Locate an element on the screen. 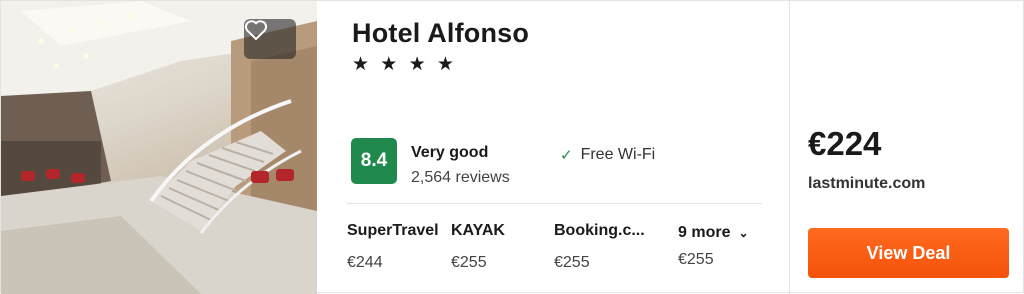 This screenshot has height=294, width=1024. more-providers: 9 more ⌄ €255 is located at coordinates (713, 246).